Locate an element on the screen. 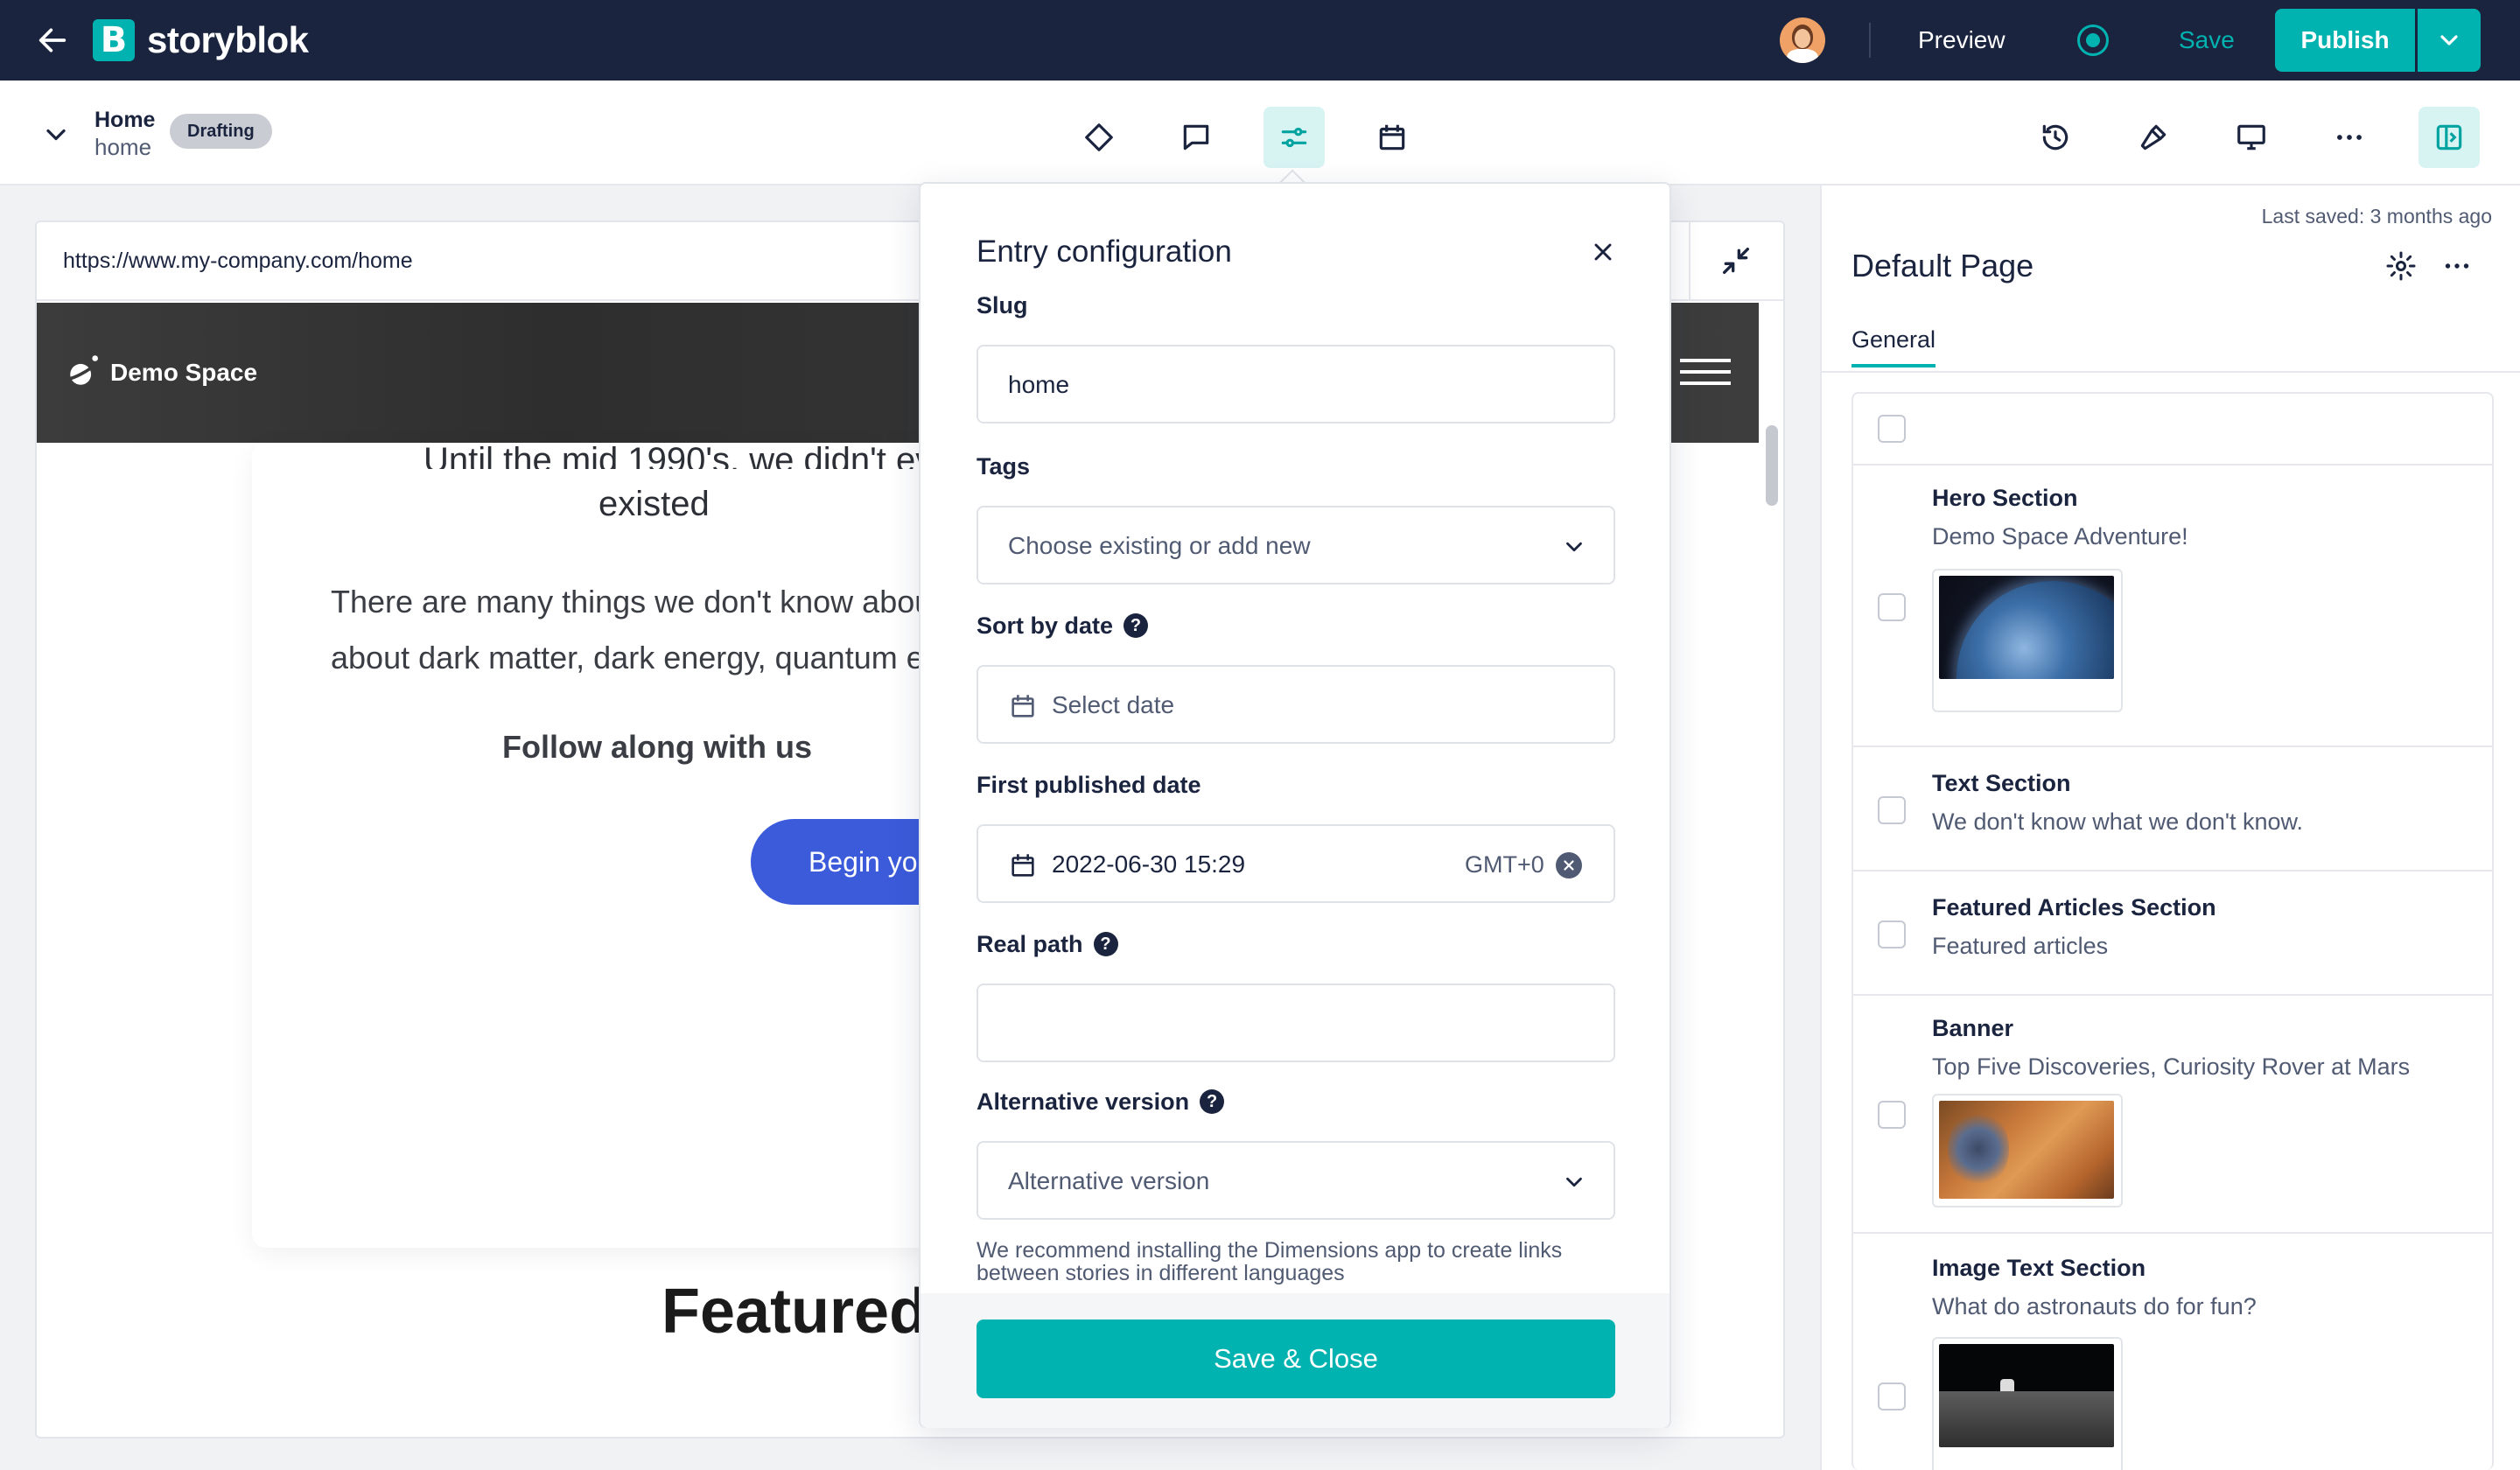 The image size is (2520, 1470). block-title: Hero Section is located at coordinates (2005, 498).